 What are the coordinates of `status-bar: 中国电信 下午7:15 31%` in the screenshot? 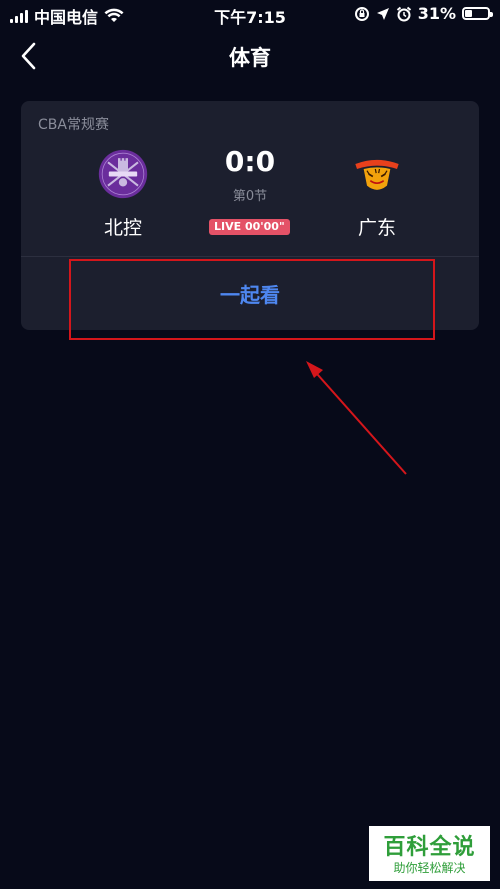 It's located at (250, 15).